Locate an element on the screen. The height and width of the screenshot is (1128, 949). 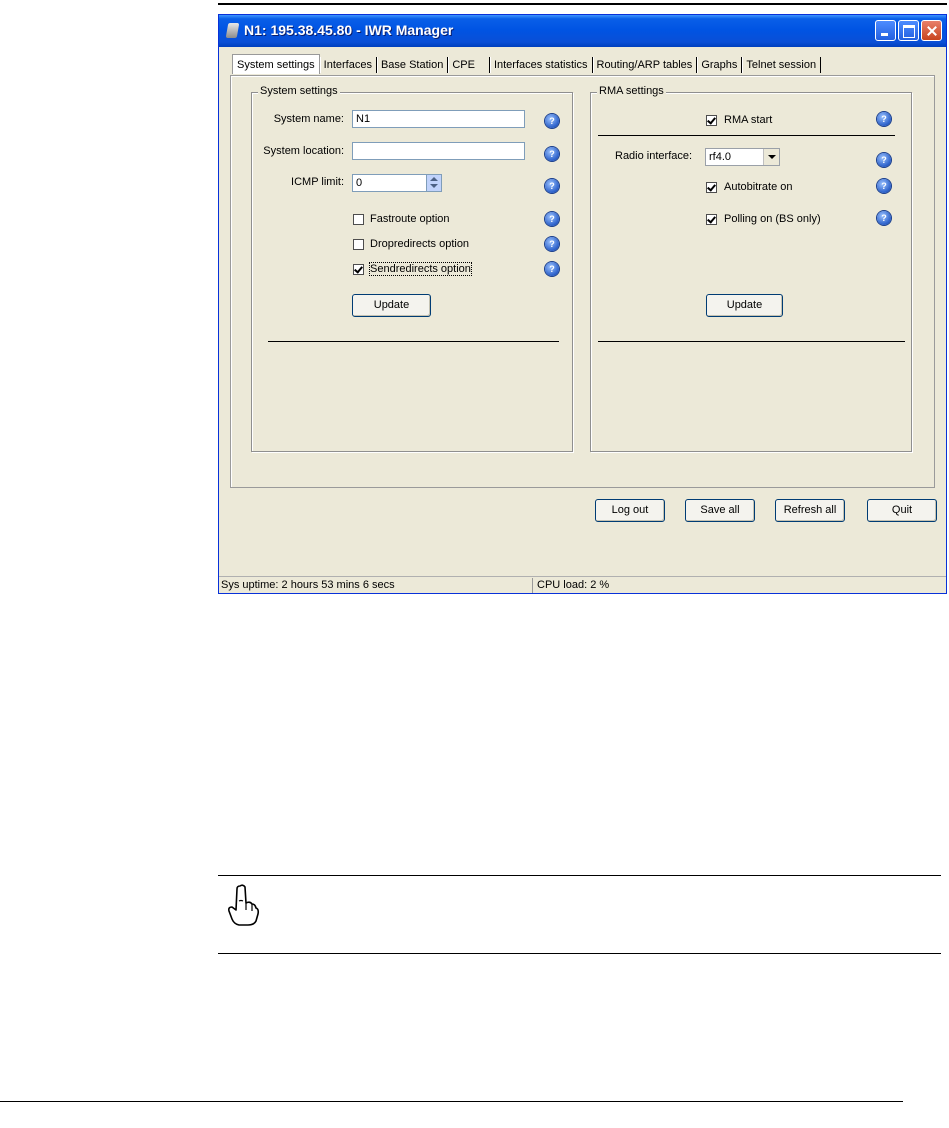
note-top-rule is located at coordinates (579, 875).